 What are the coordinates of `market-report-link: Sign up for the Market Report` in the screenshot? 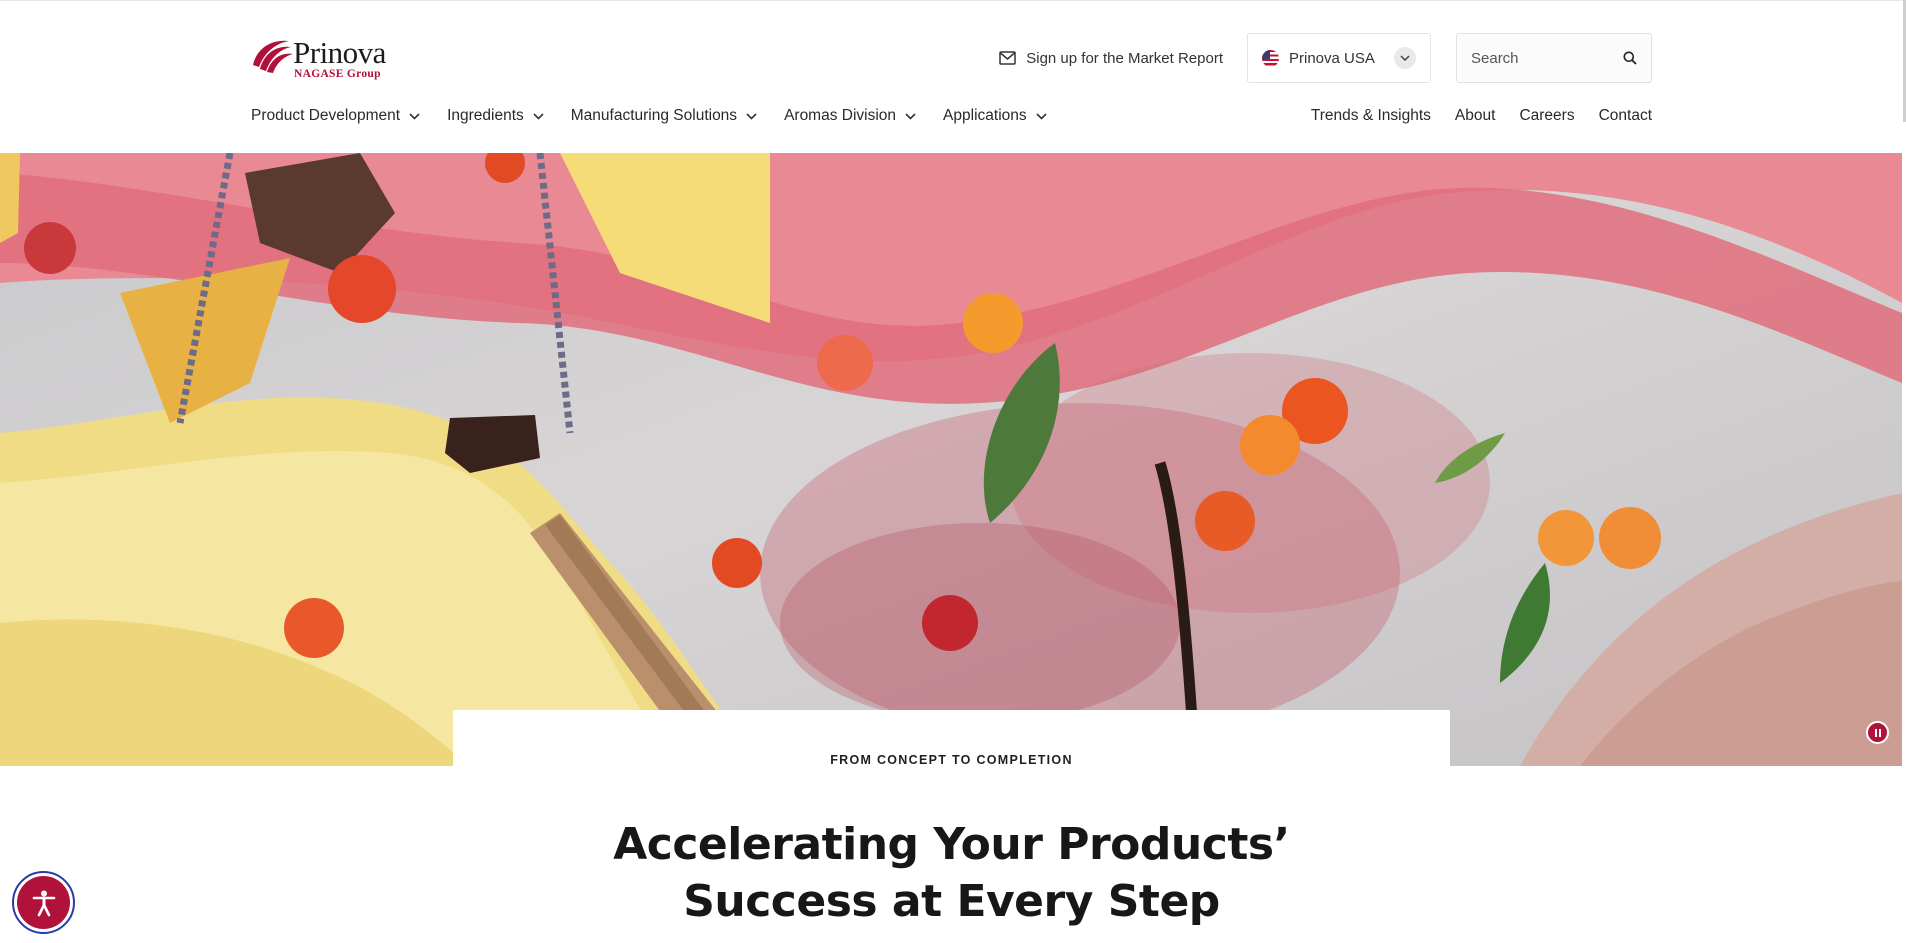 It's located at (1111, 58).